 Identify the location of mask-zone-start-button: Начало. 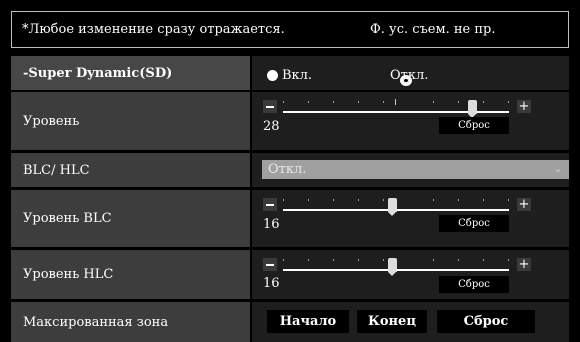
(308, 321).